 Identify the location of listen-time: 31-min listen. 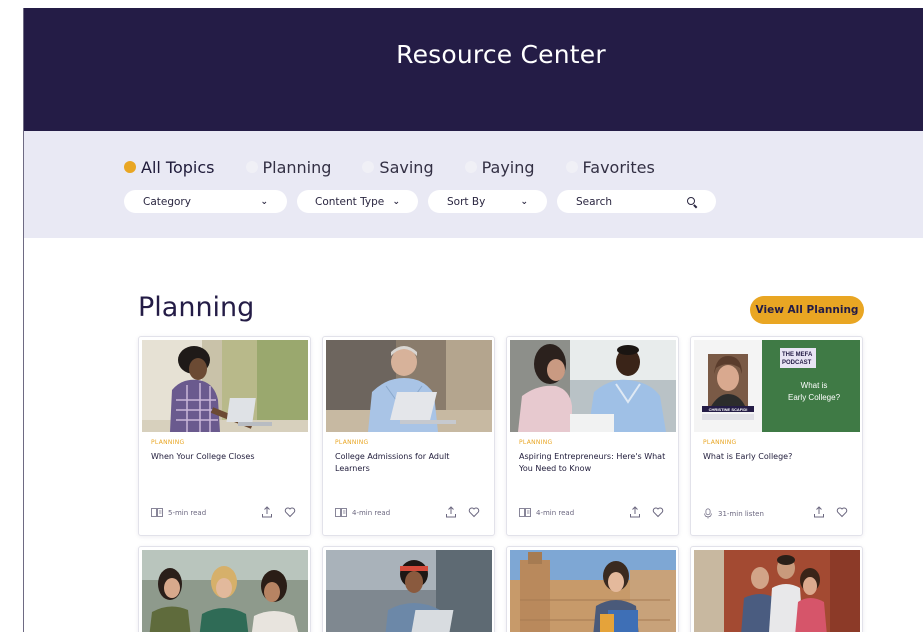
(733, 513).